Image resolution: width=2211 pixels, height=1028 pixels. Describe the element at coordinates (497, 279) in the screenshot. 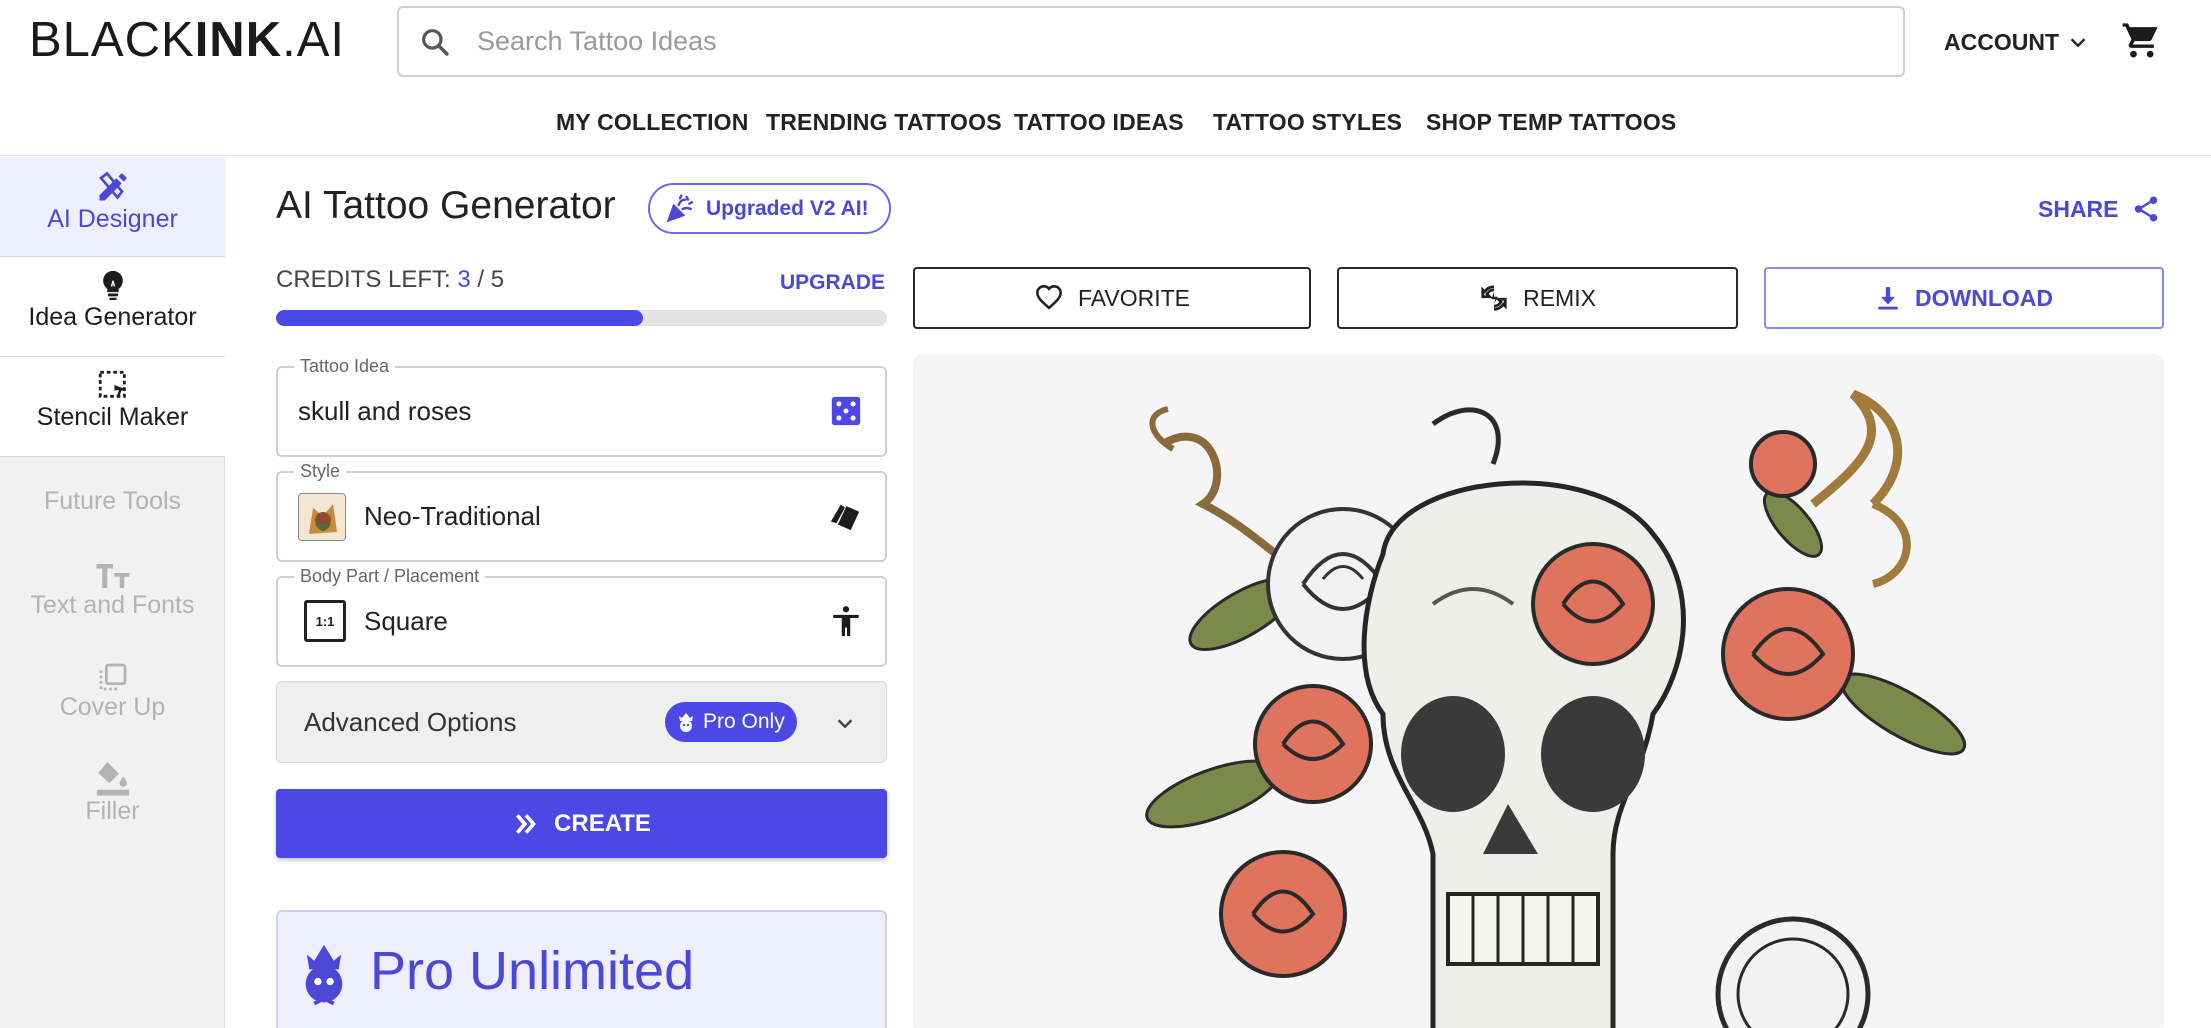

I see `credits-total: 5` at that location.